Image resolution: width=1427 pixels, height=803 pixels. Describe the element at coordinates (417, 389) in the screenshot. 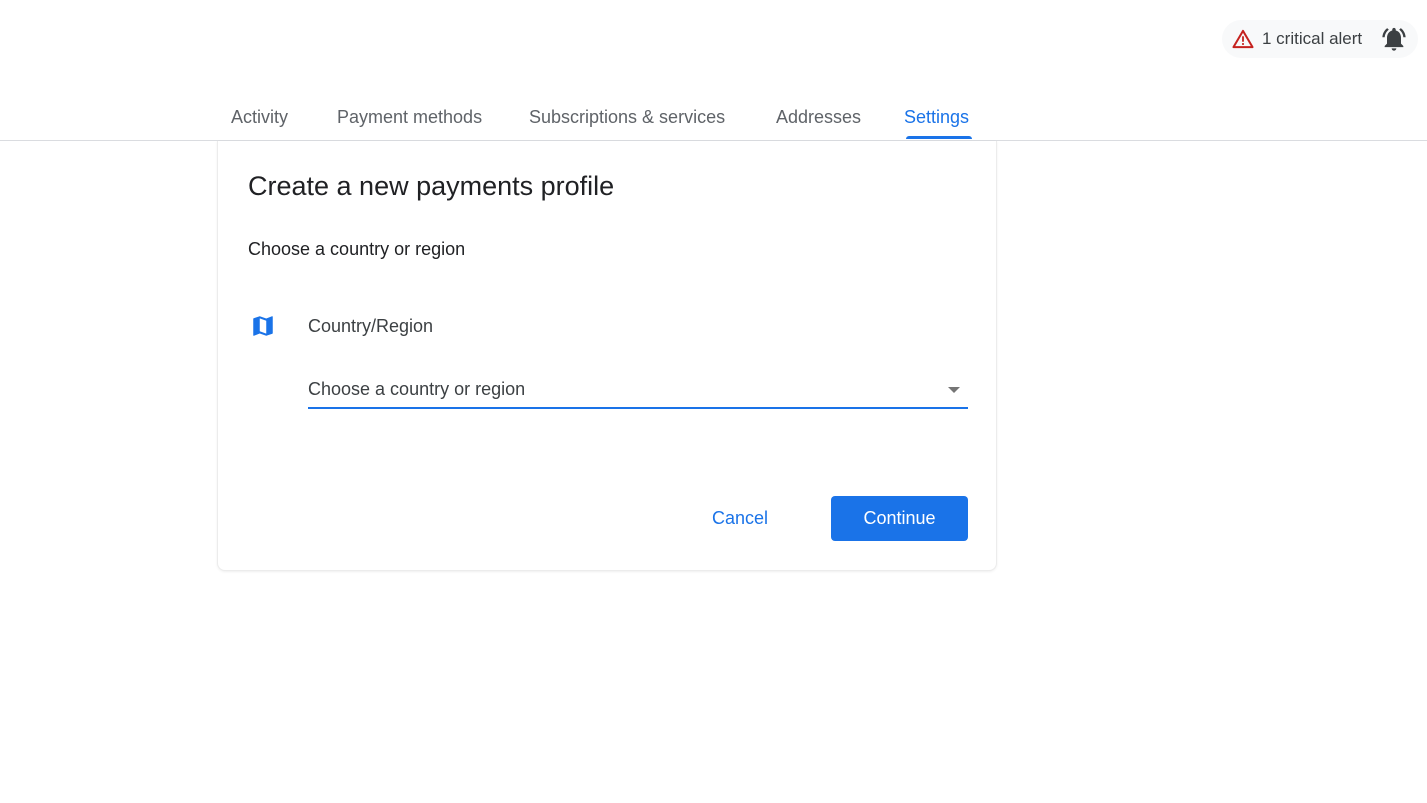

I see `country-region-select-value: Choose a country or region` at that location.